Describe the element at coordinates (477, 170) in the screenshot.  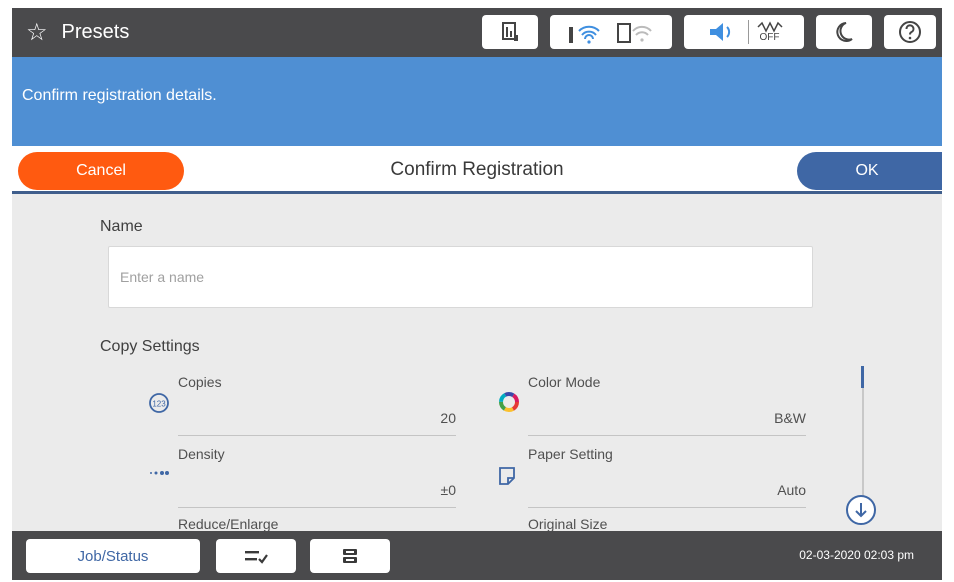
I see `action-row: Cancel Confirm Registration OK` at that location.